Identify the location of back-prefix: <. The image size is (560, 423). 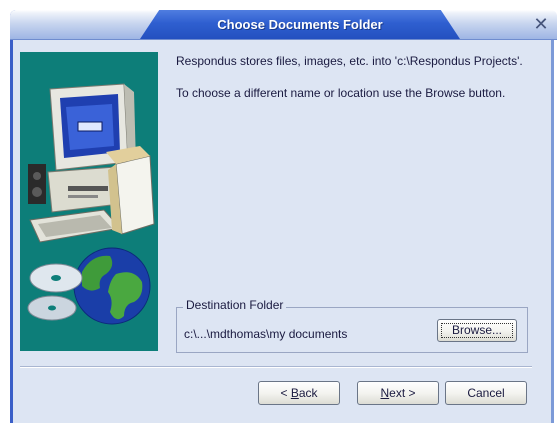
(285, 393).